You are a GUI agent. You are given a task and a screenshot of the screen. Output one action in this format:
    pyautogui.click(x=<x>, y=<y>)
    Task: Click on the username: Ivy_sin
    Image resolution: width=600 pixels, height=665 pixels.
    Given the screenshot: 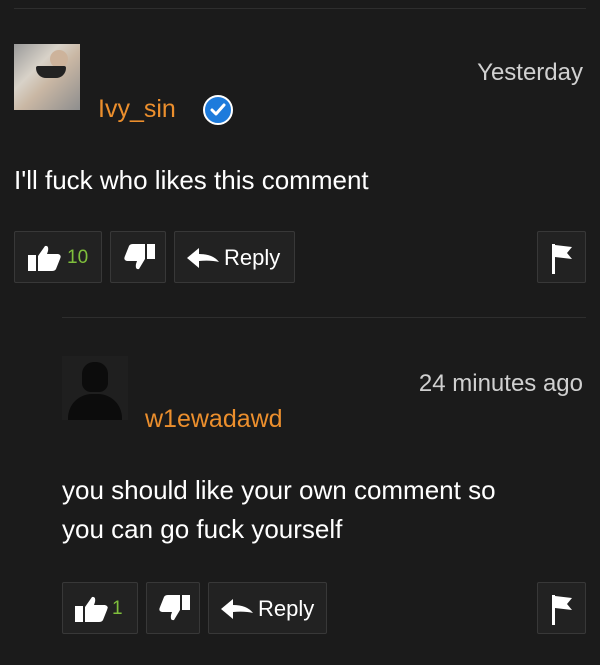 What is the action you would take?
    pyautogui.click(x=137, y=109)
    